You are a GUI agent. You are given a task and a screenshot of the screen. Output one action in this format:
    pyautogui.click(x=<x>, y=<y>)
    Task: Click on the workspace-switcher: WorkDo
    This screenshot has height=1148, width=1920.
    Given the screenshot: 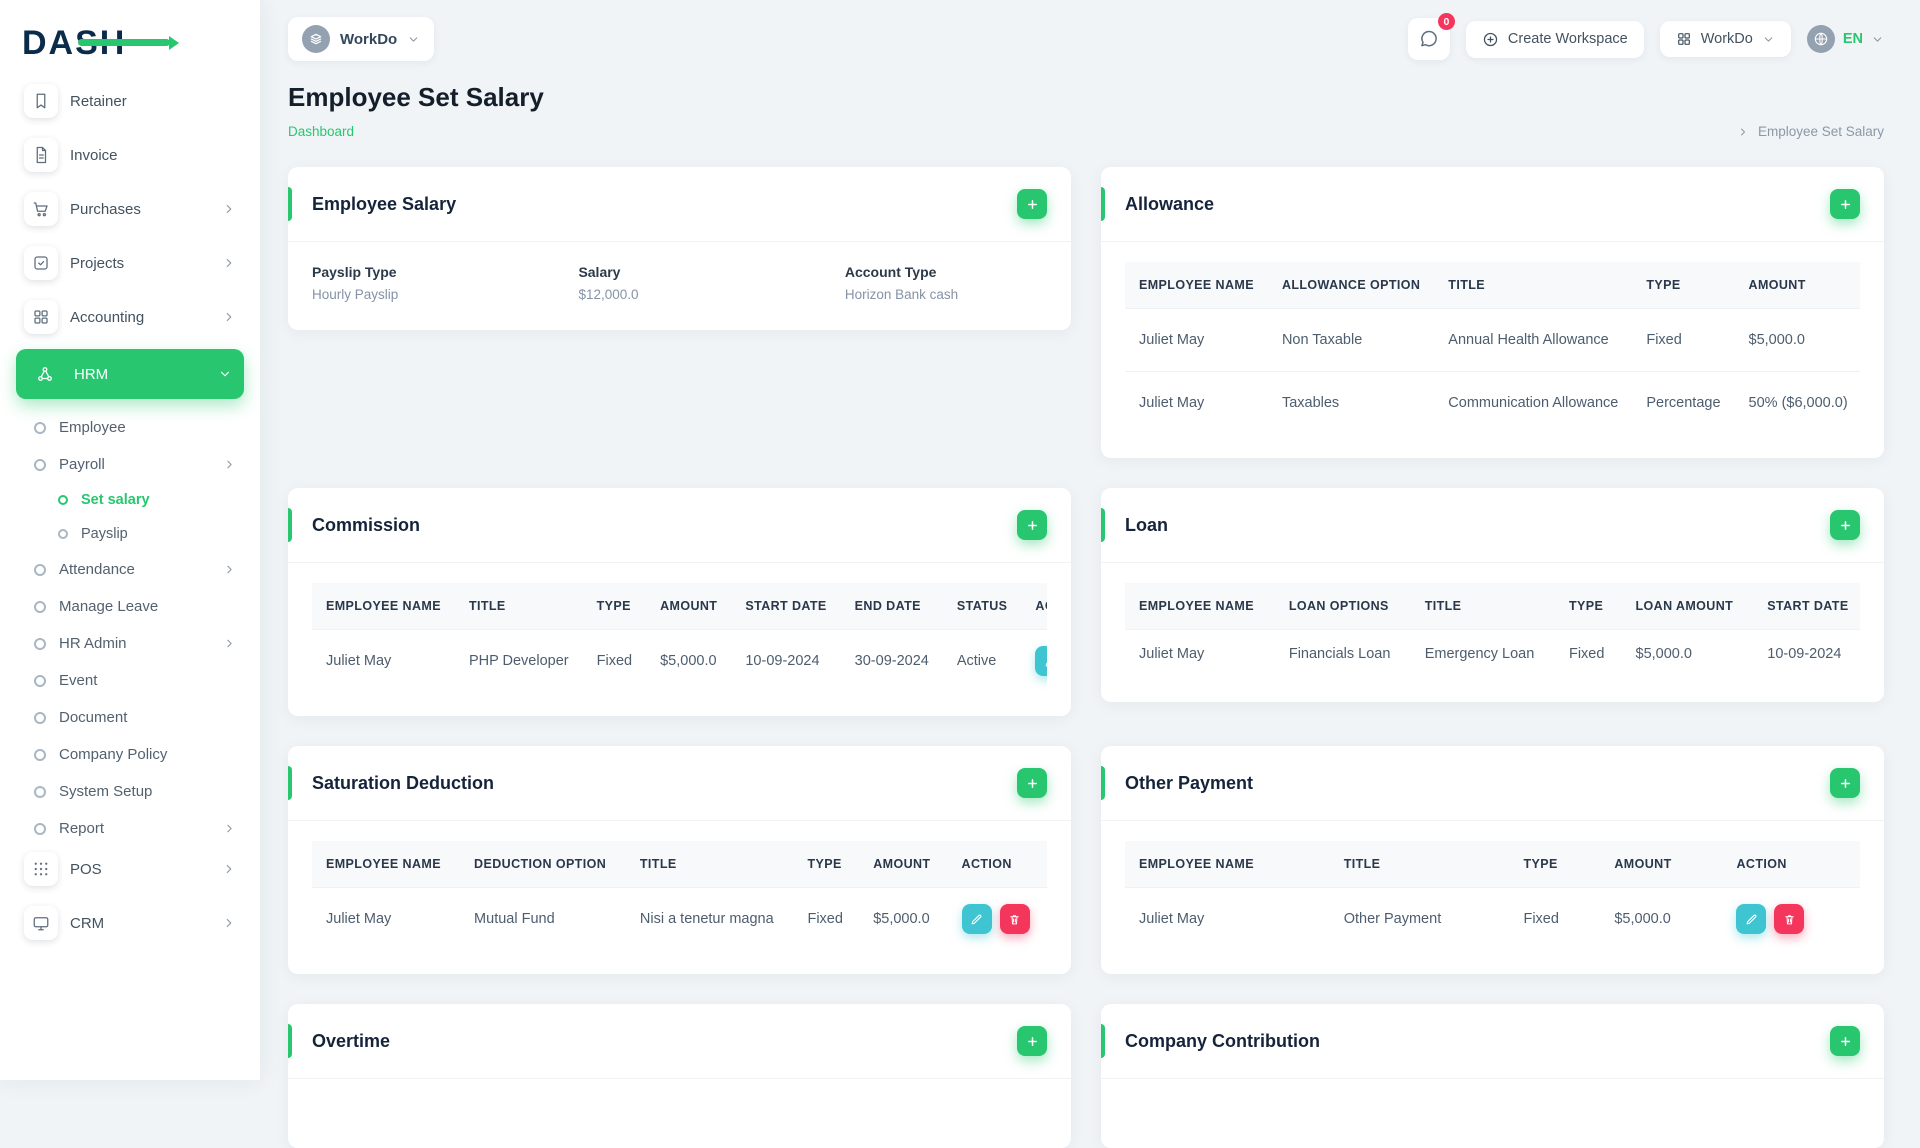 What is the action you would take?
    pyautogui.click(x=361, y=39)
    